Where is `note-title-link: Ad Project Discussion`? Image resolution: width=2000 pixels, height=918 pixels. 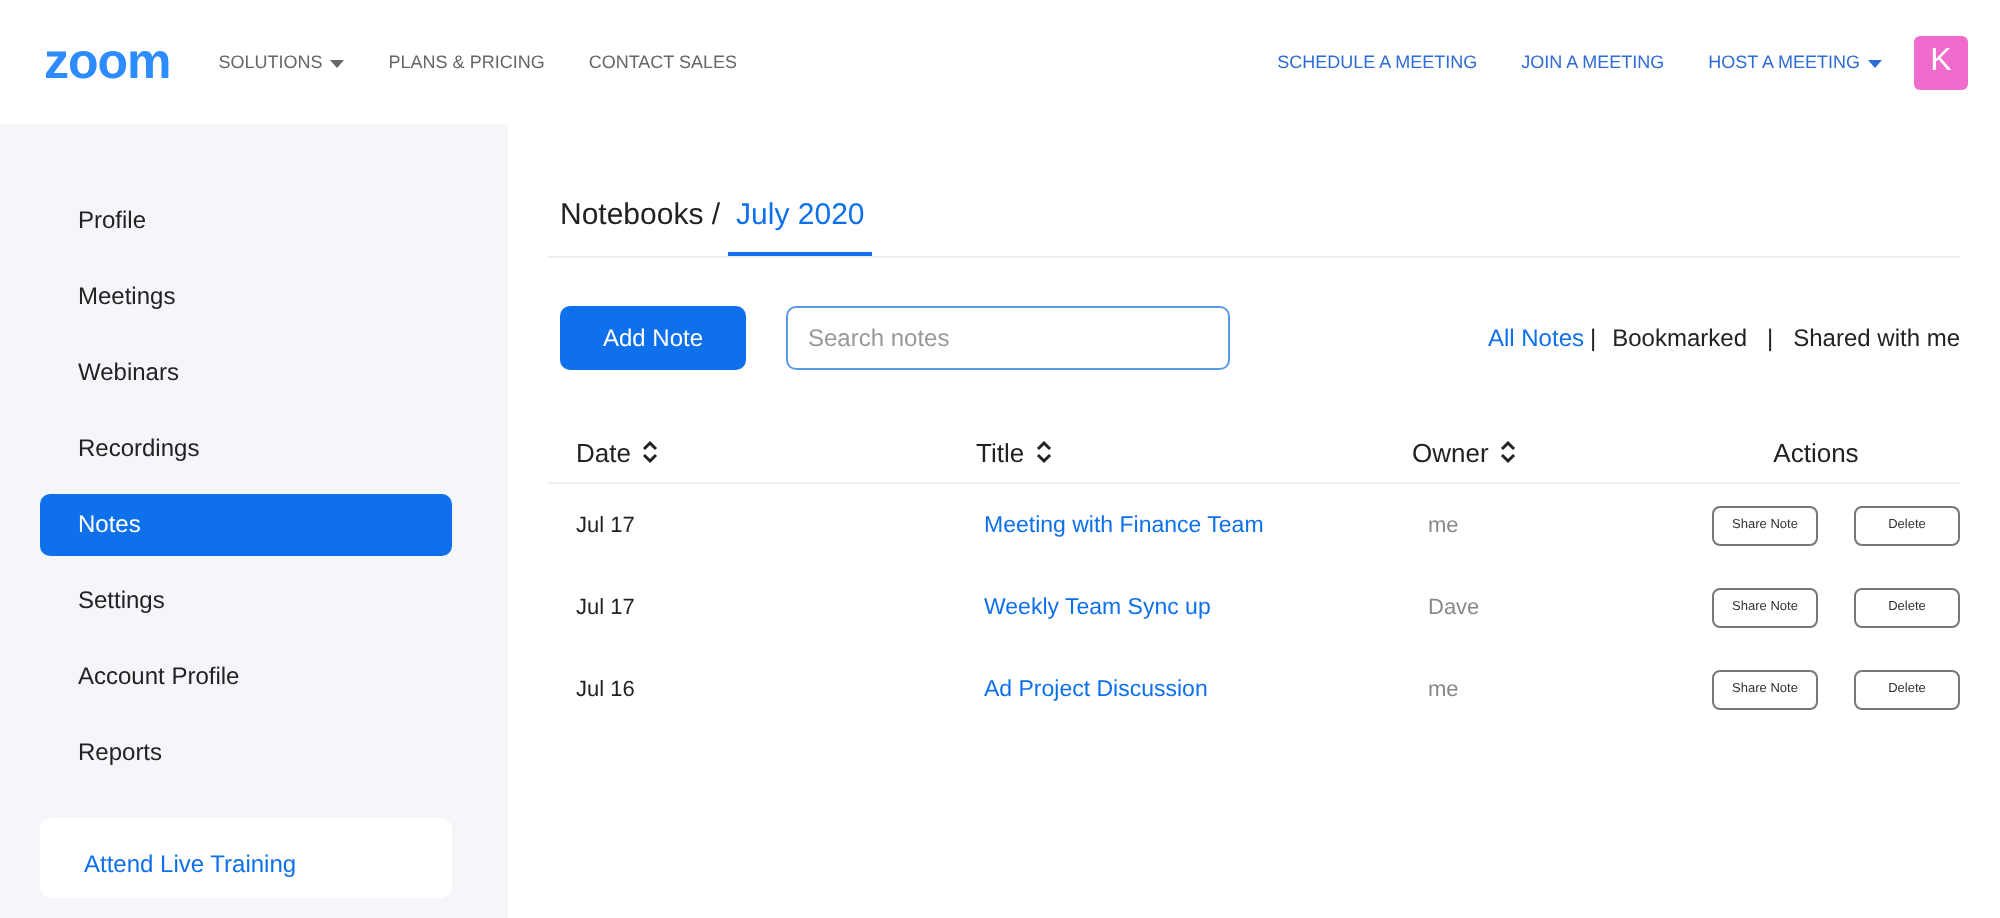 note-title-link: Ad Project Discussion is located at coordinates (1092, 689).